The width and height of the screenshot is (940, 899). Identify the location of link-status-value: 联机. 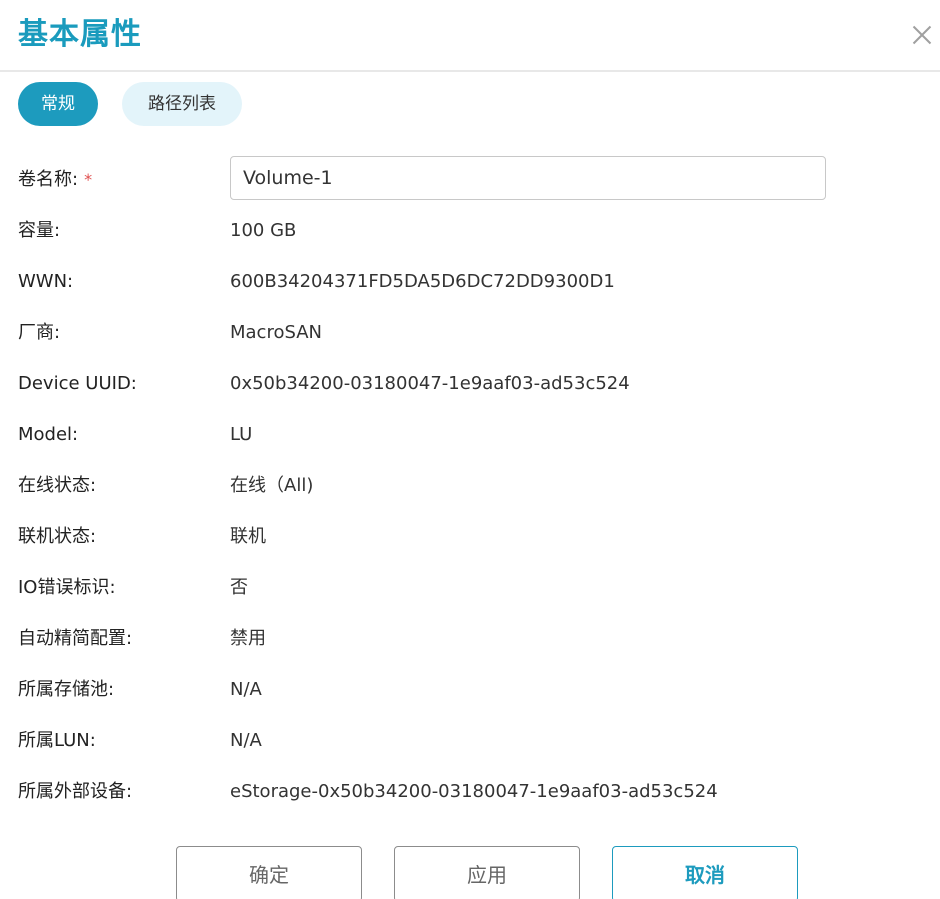
(248, 536).